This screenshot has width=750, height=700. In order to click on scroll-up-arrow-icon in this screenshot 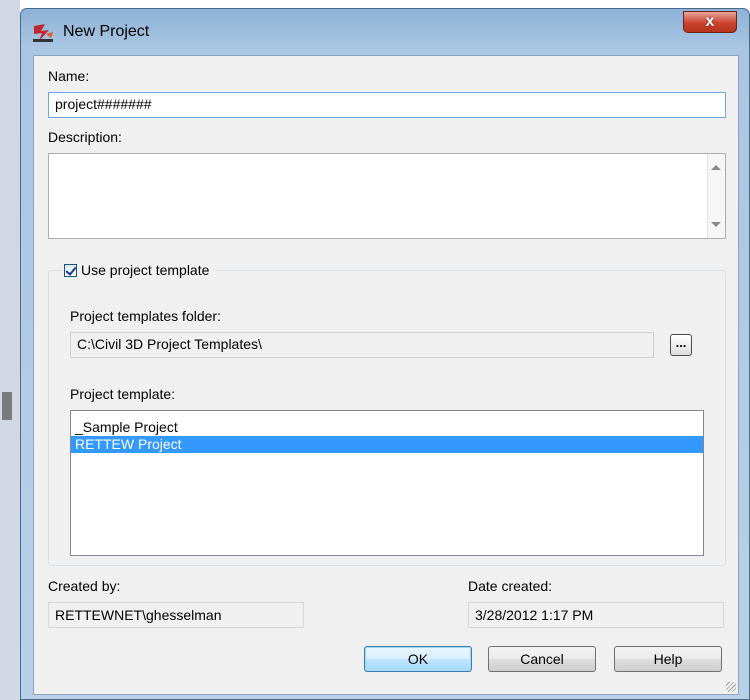, I will do `click(716, 167)`.